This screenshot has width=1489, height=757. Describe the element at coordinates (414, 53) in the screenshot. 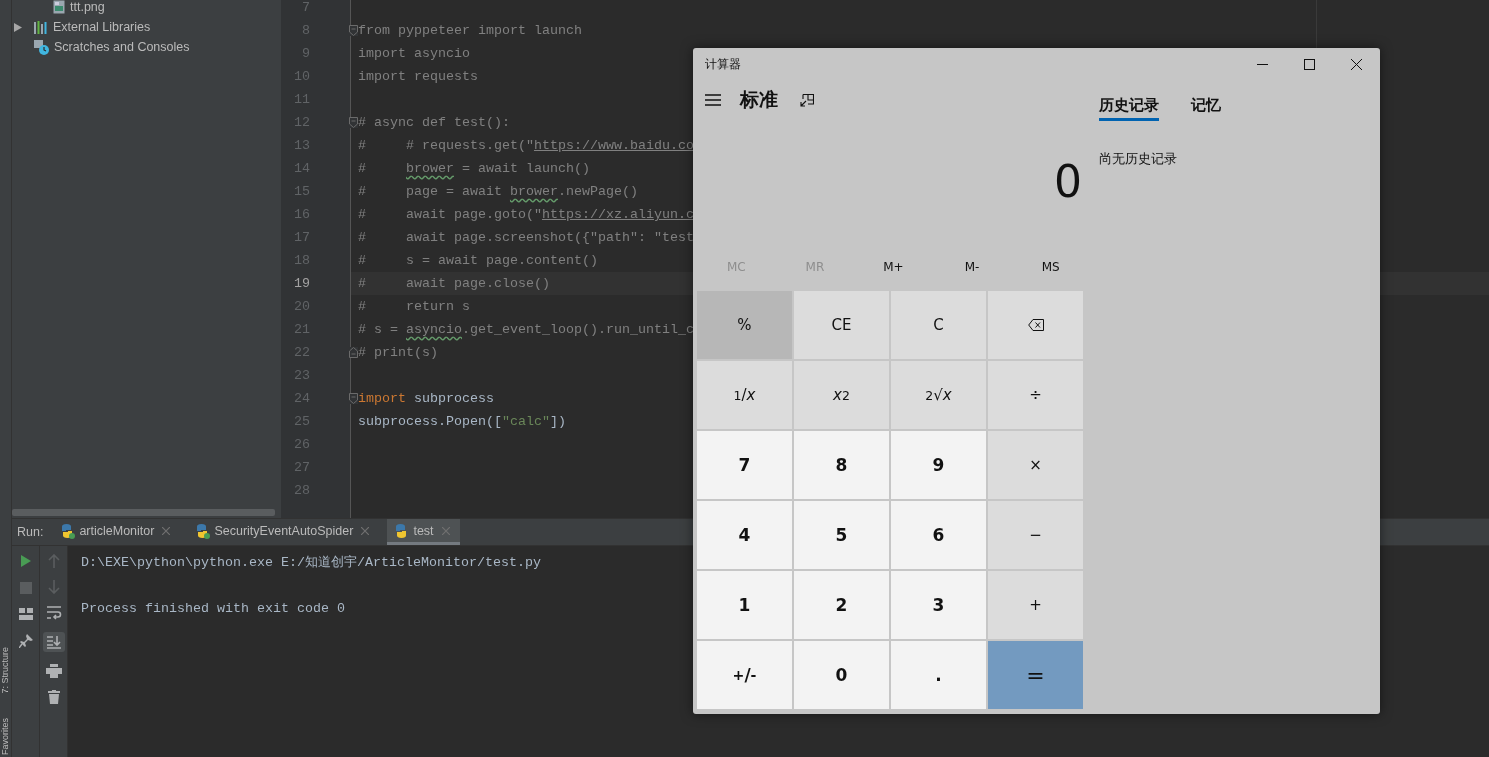

I see `code-text: import asyncio` at that location.